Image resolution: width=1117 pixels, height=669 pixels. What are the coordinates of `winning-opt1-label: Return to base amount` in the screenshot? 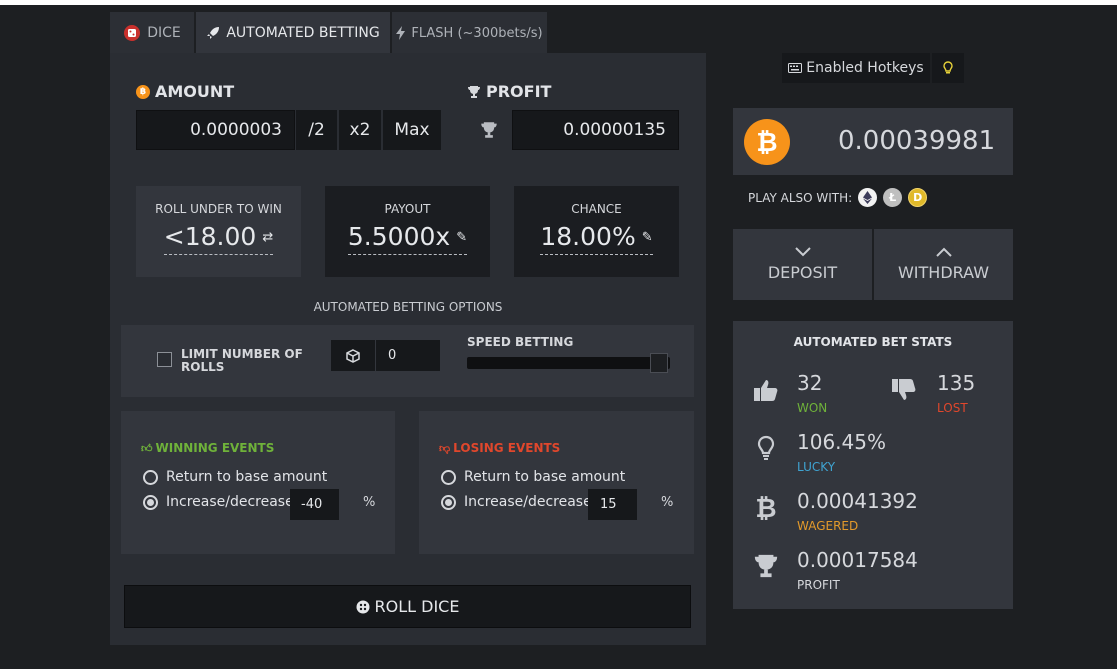 It's located at (247, 477).